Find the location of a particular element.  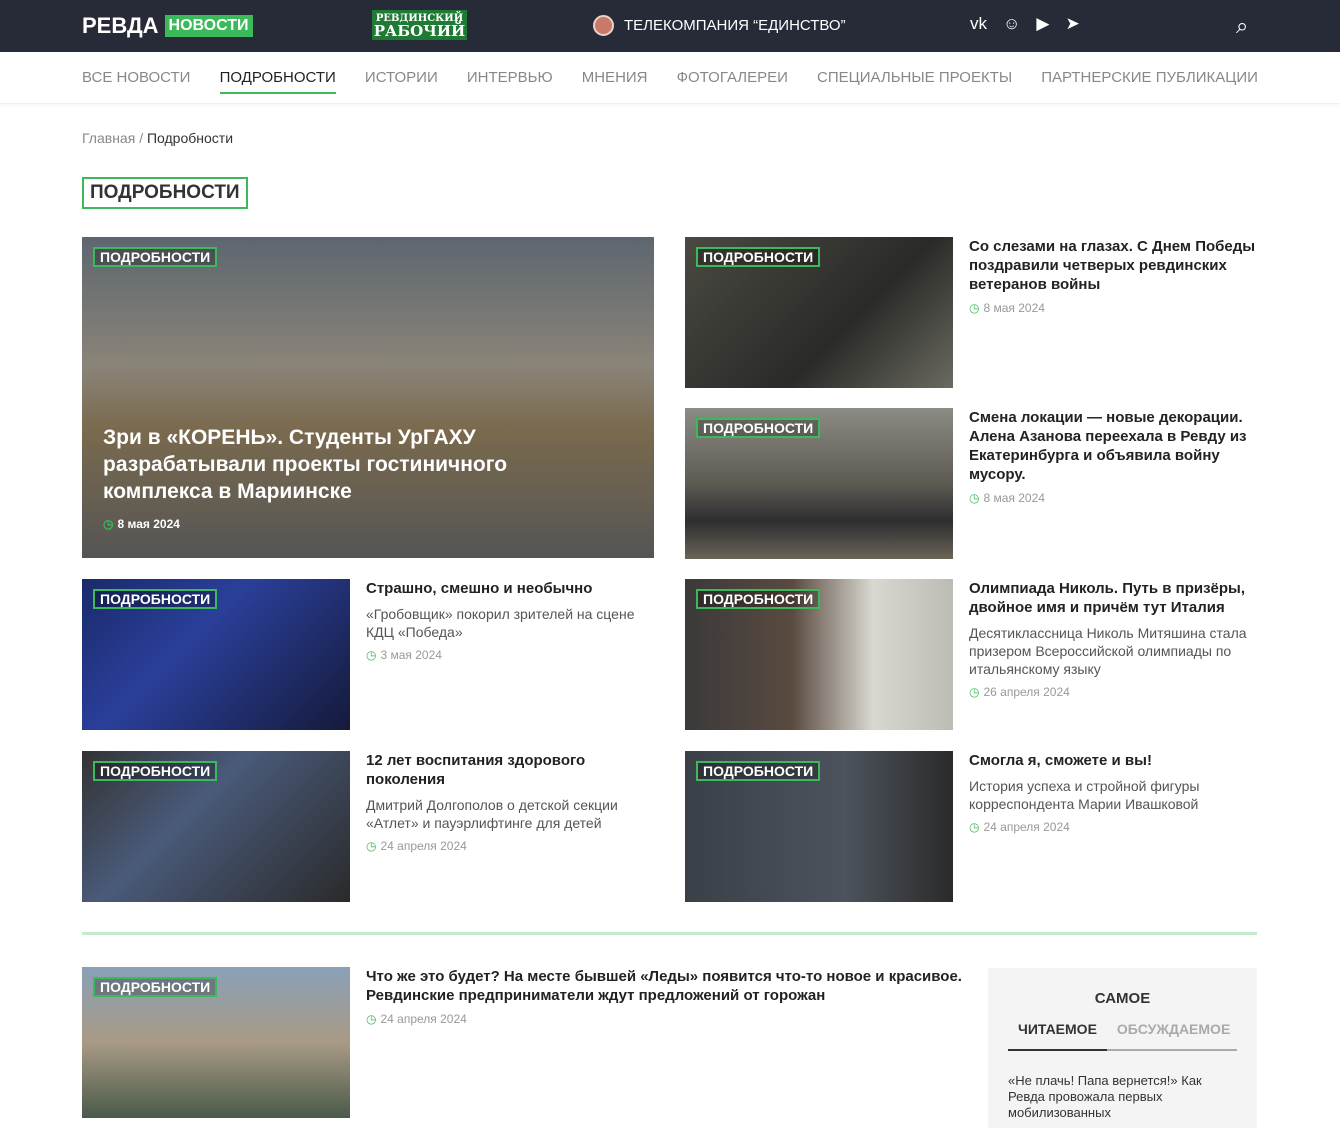

article-date: ◷ 26 апреля 2024 is located at coordinates (1114, 692).